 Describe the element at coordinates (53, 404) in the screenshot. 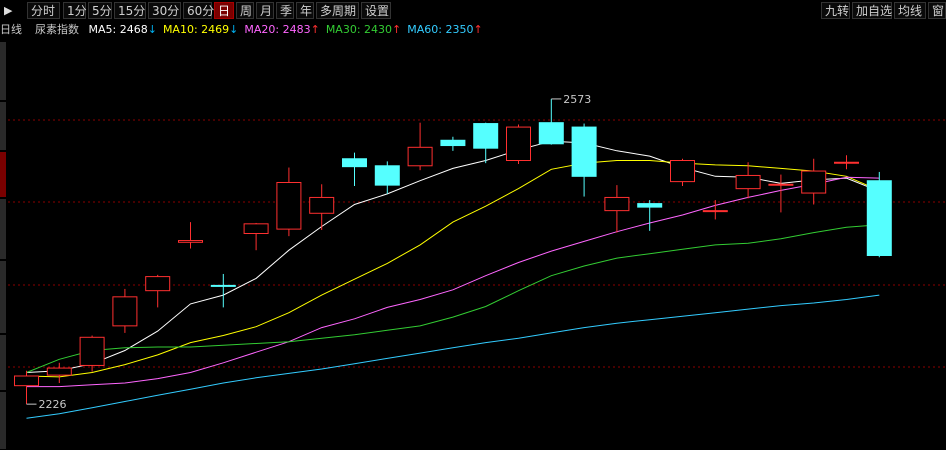

I see `low-label: 2226` at that location.